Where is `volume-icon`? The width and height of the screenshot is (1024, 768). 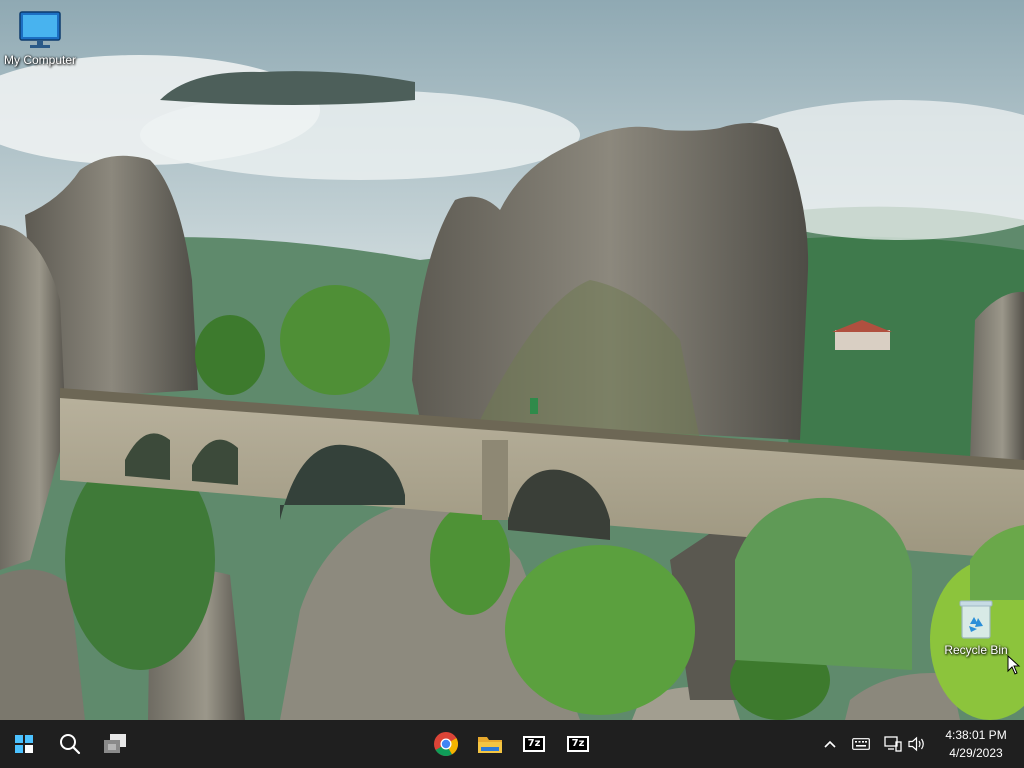 volume-icon is located at coordinates (916, 744).